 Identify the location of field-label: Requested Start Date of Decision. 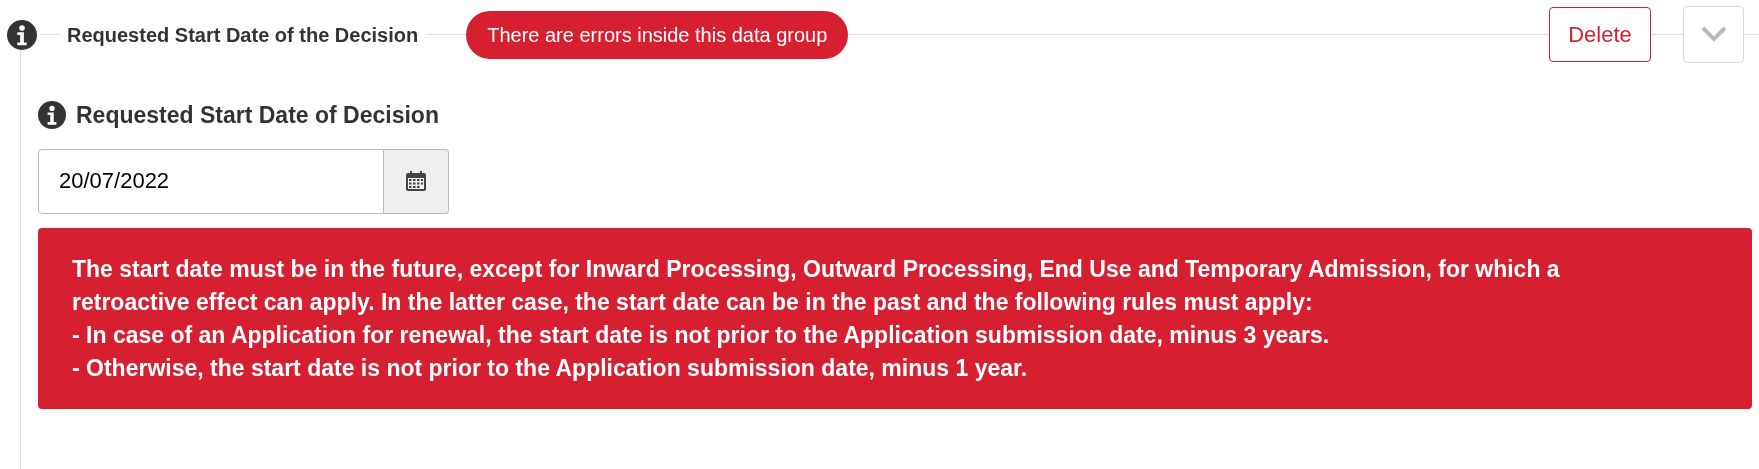
(257, 115).